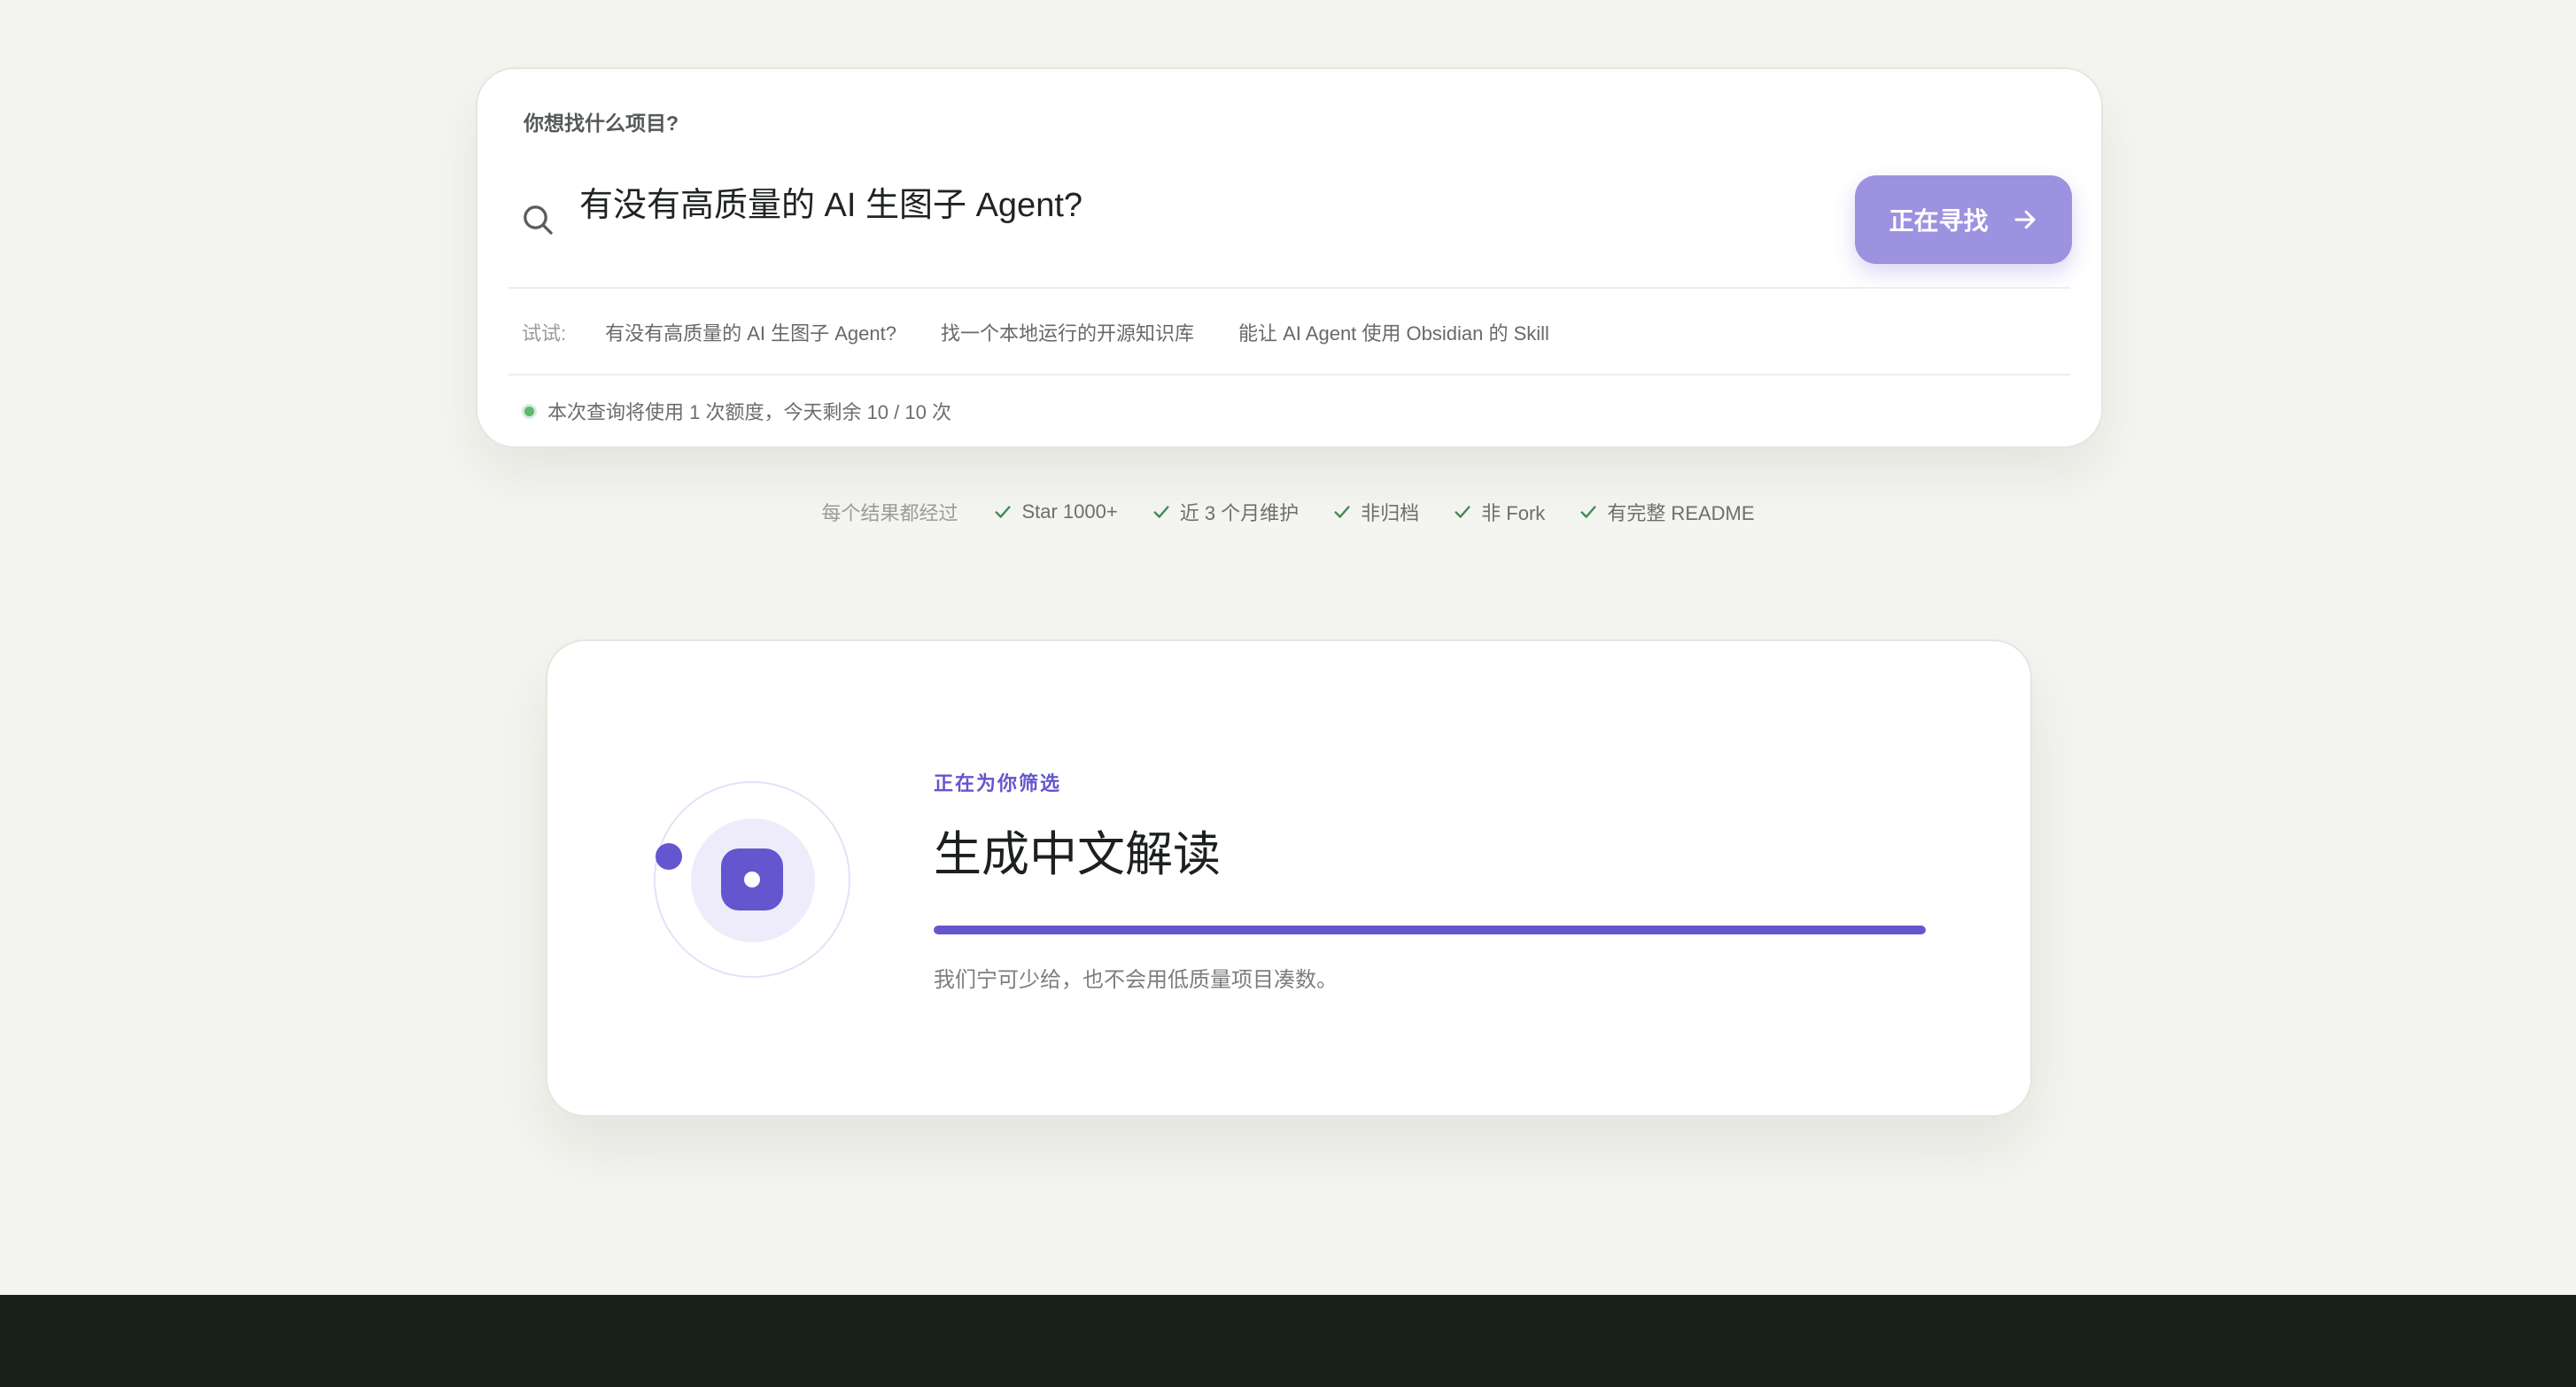 The height and width of the screenshot is (1387, 2576). What do you see at coordinates (1393, 332) in the screenshot?
I see `suggestion-chip-3: 能让 AI Agent 使用 Obsidian 的 Skill` at bounding box center [1393, 332].